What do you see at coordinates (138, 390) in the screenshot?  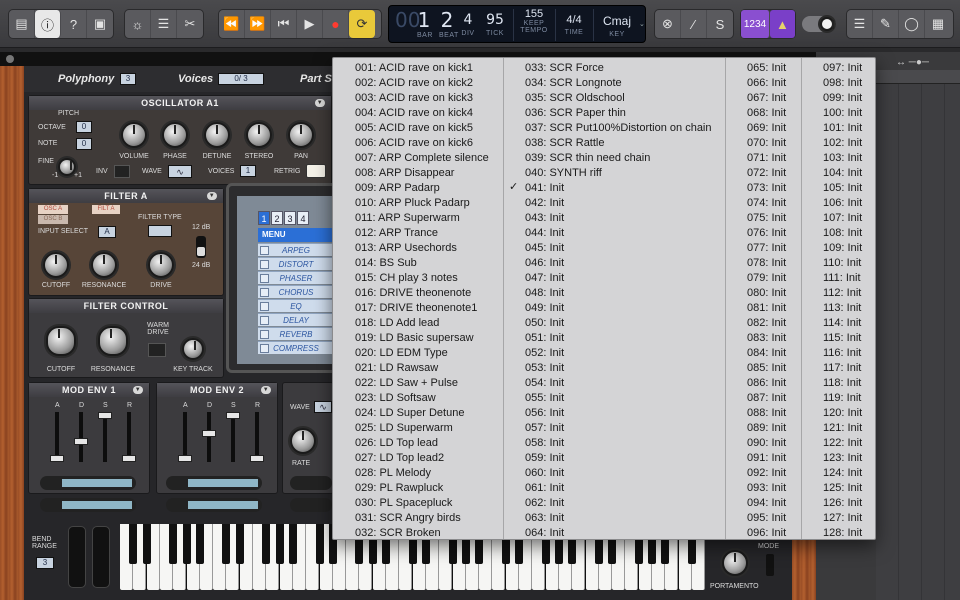 I see `mod-env-1-chevron-icon: ▼` at bounding box center [138, 390].